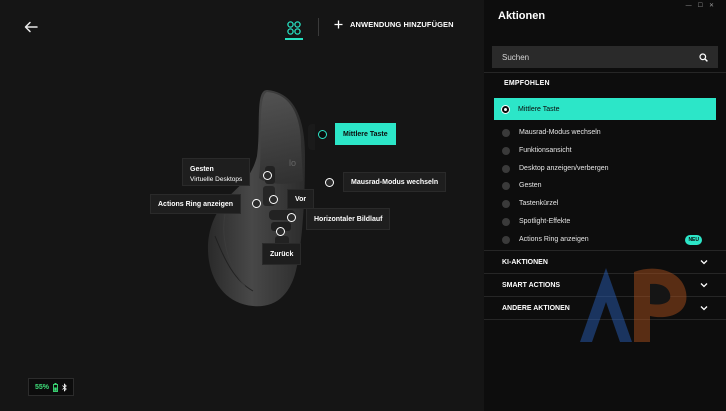 The image size is (726, 411). I want to click on panel-title: Aktionen, so click(522, 16).